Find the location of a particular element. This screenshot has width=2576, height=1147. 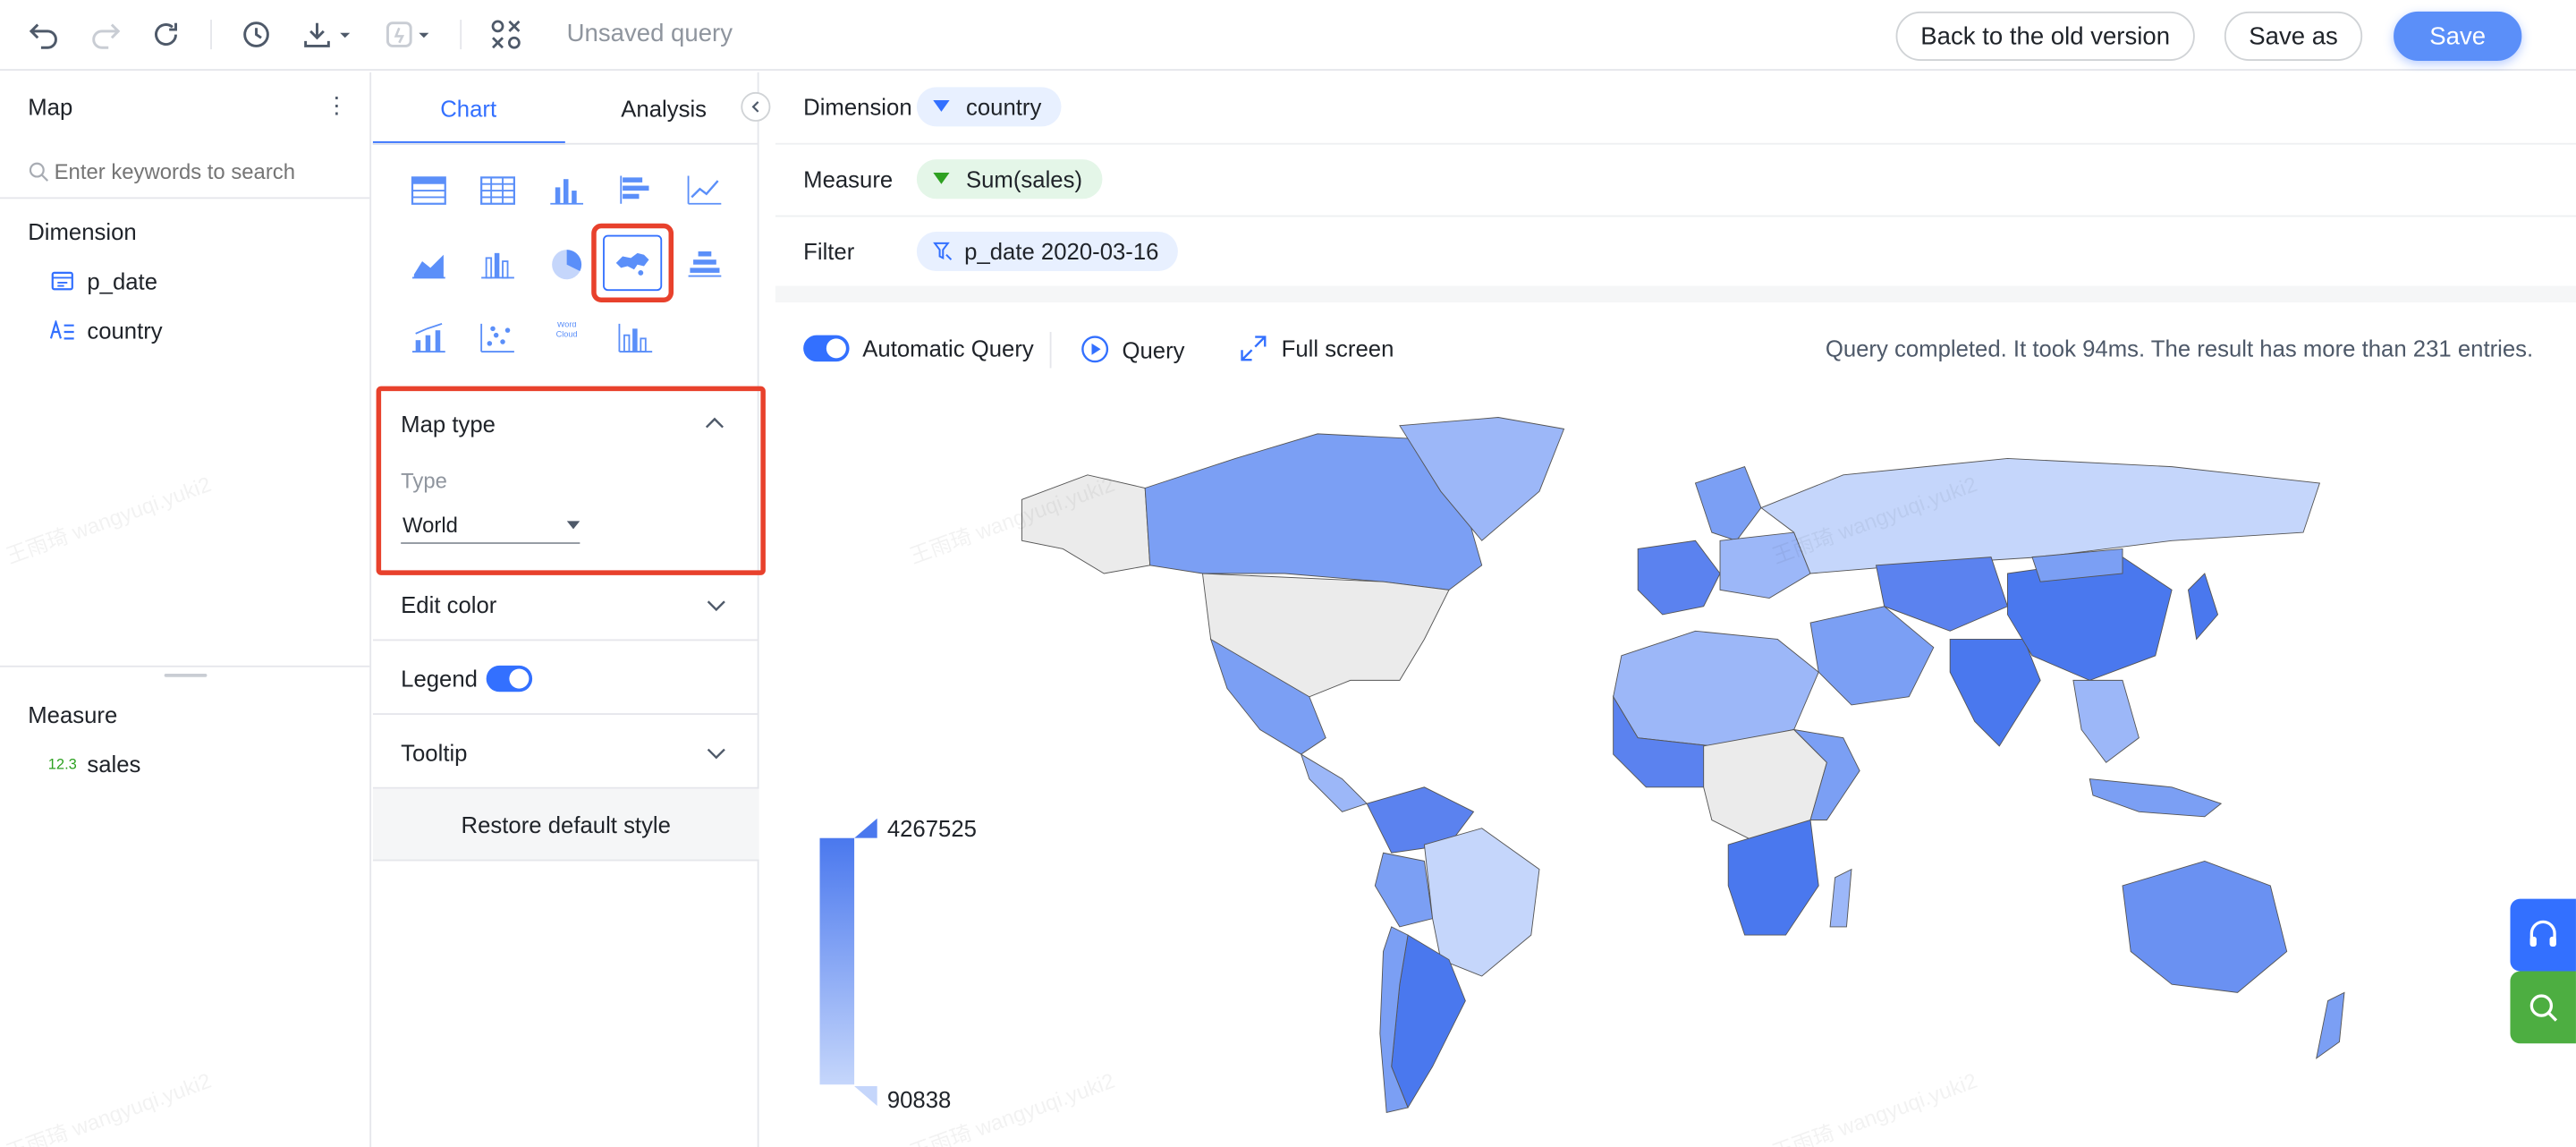

measure-field-sales: 12.3 sales is located at coordinates (94, 764).